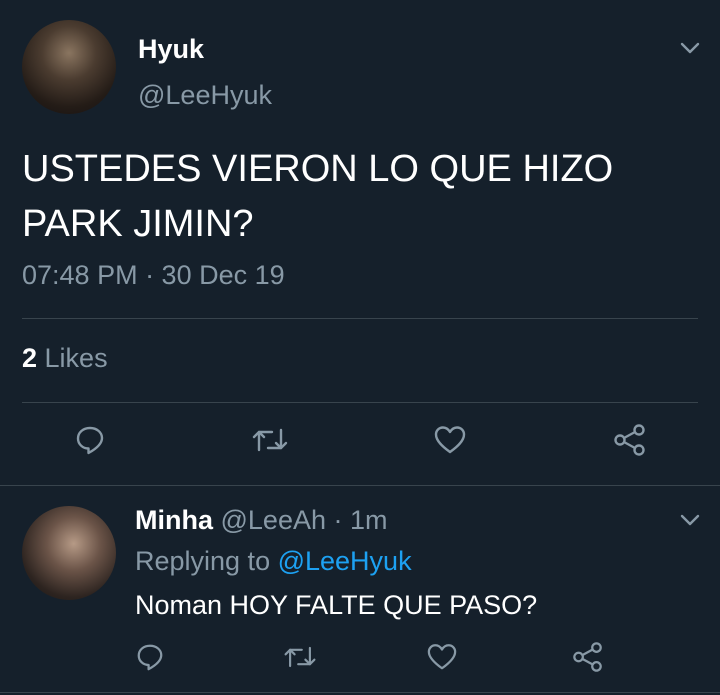 The height and width of the screenshot is (695, 720). What do you see at coordinates (30, 358) in the screenshot?
I see `likes-number: 2` at bounding box center [30, 358].